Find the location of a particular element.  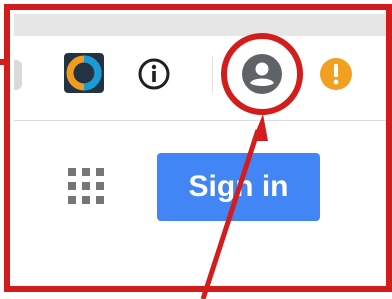

extension-icon-partial is located at coordinates (18, 75).